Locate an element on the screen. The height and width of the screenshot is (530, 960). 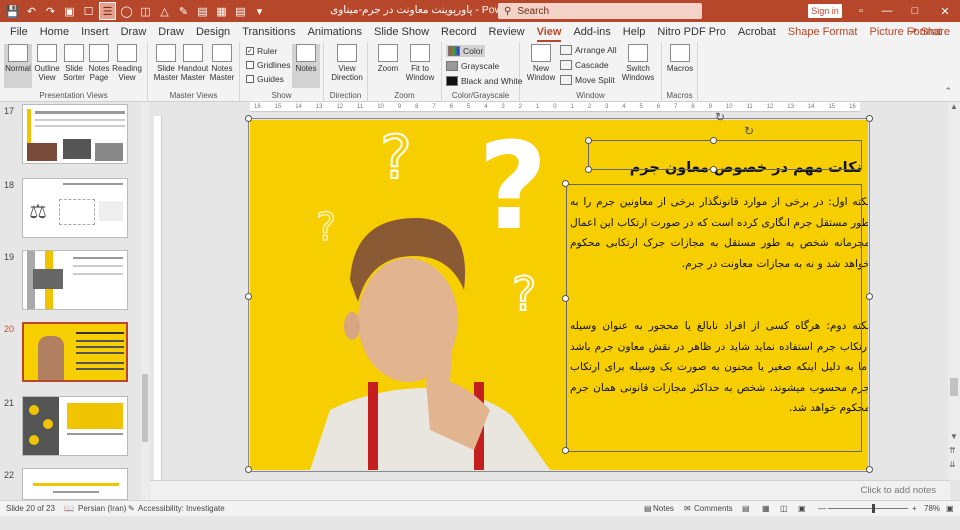
thumbnail-18: 18 ⚖ is located at coordinates (70, 209).